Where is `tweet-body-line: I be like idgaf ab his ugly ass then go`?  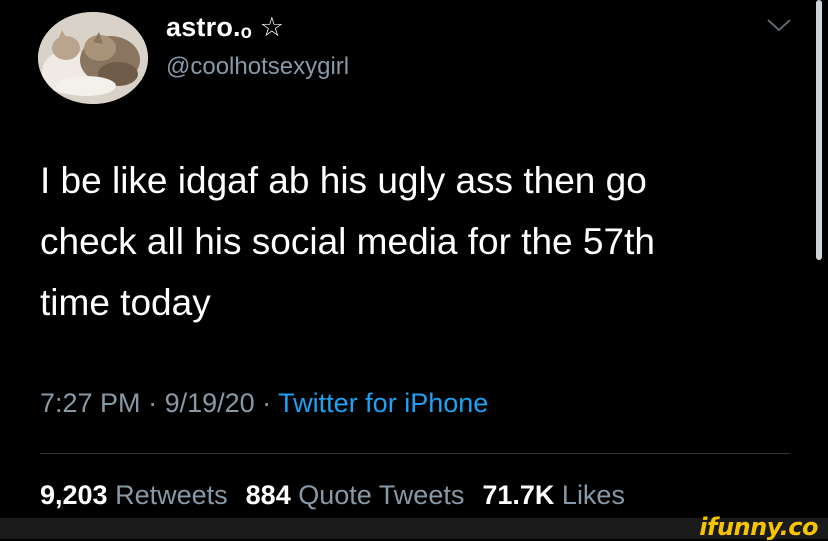
tweet-body-line: I be like idgaf ab his ugly ass then go is located at coordinates (343, 180).